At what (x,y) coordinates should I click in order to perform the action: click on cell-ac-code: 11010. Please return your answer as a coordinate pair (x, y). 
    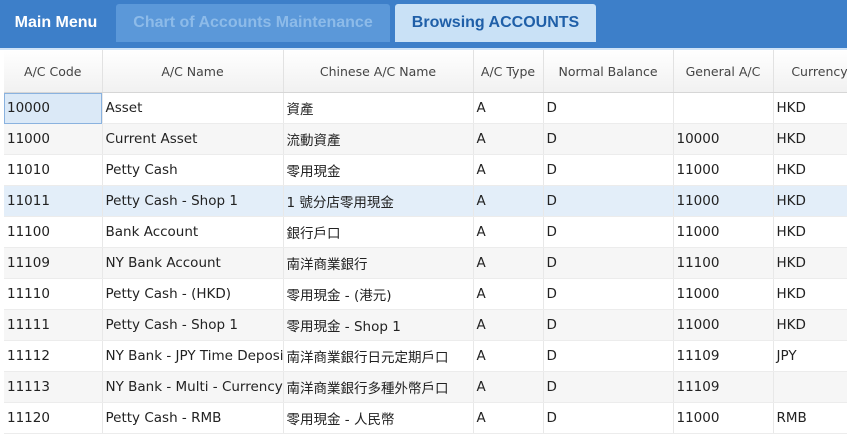
    Looking at the image, I should click on (53, 170).